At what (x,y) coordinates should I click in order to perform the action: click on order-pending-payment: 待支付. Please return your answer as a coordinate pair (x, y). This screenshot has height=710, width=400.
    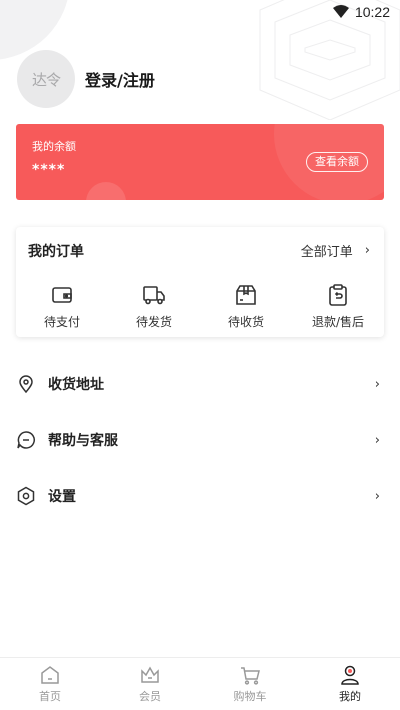
    Looking at the image, I should click on (62, 306).